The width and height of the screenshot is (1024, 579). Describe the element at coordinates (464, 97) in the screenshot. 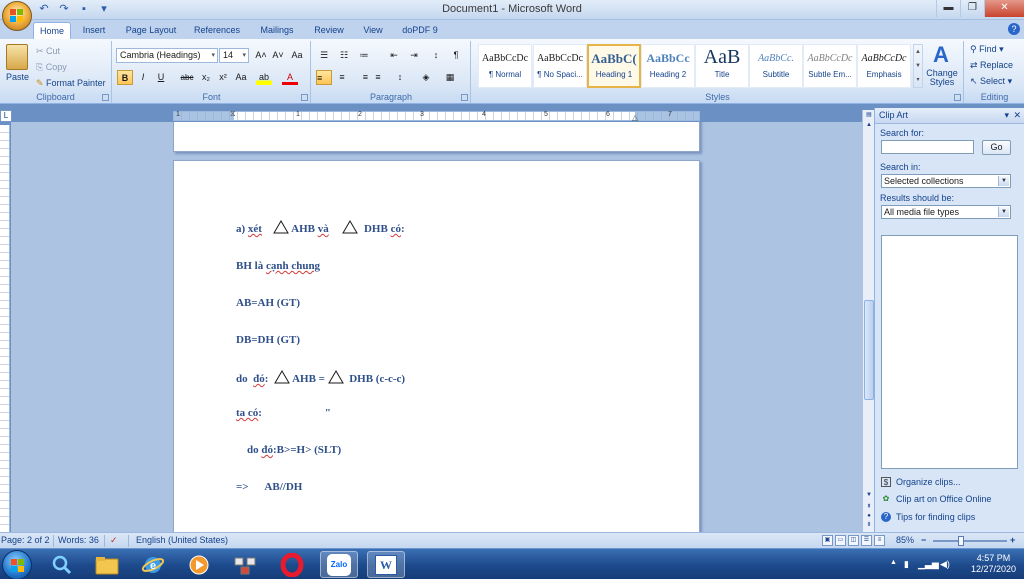

I see `paragraph-launcher-icon` at that location.